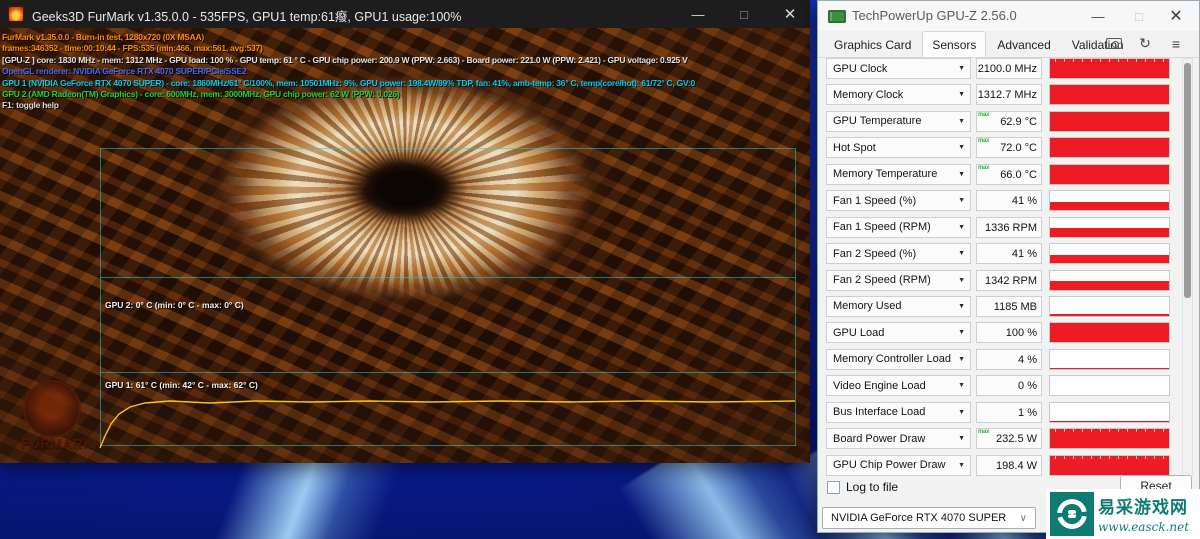  What do you see at coordinates (859, 332) in the screenshot?
I see `sensor-label: GPU Load` at bounding box center [859, 332].